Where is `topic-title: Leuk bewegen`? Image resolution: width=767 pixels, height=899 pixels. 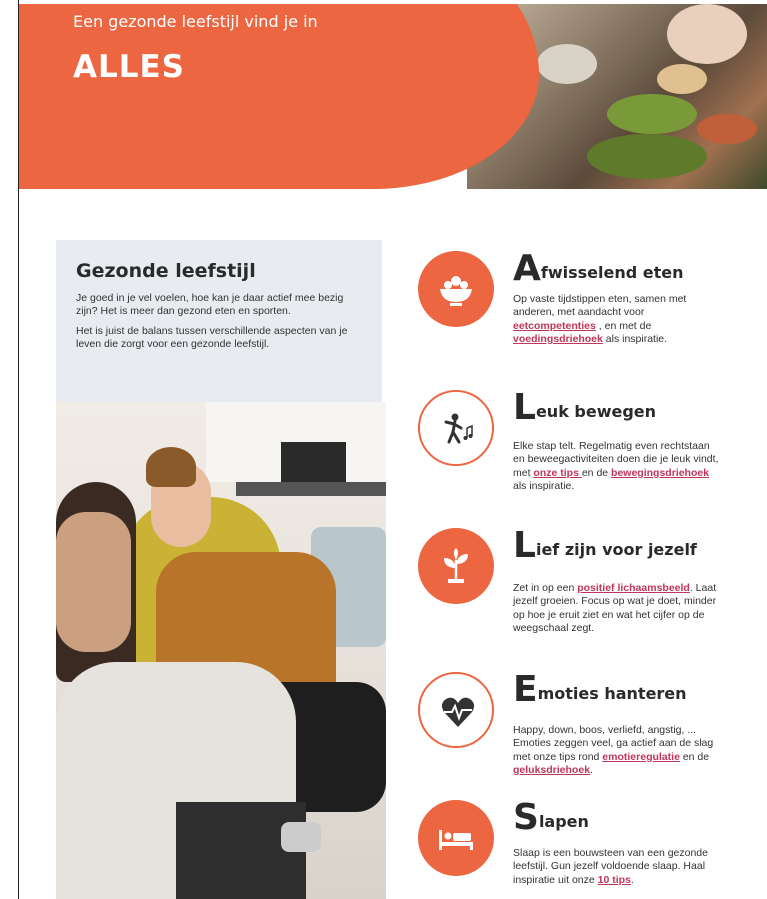
topic-title: Leuk bewegen is located at coordinates (585, 407).